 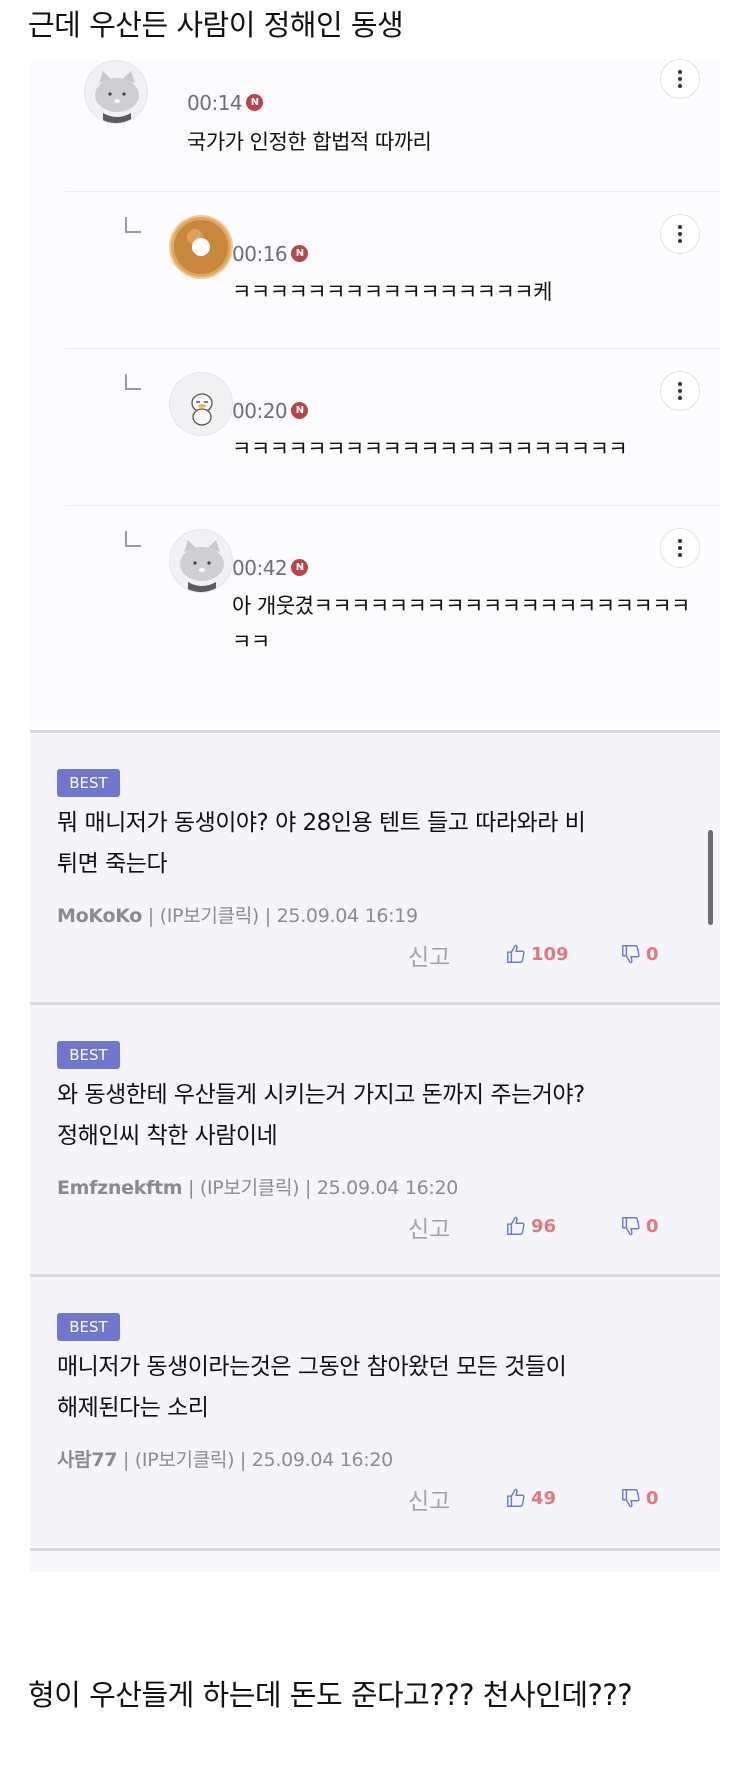 What do you see at coordinates (309, 142) in the screenshot?
I see `reply-text: 국가가 인정한 합법적 따까리` at bounding box center [309, 142].